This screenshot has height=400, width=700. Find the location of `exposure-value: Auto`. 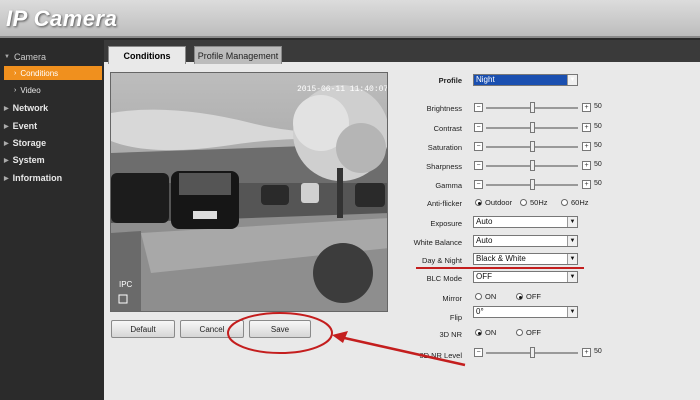

exposure-value: Auto is located at coordinates (484, 221).